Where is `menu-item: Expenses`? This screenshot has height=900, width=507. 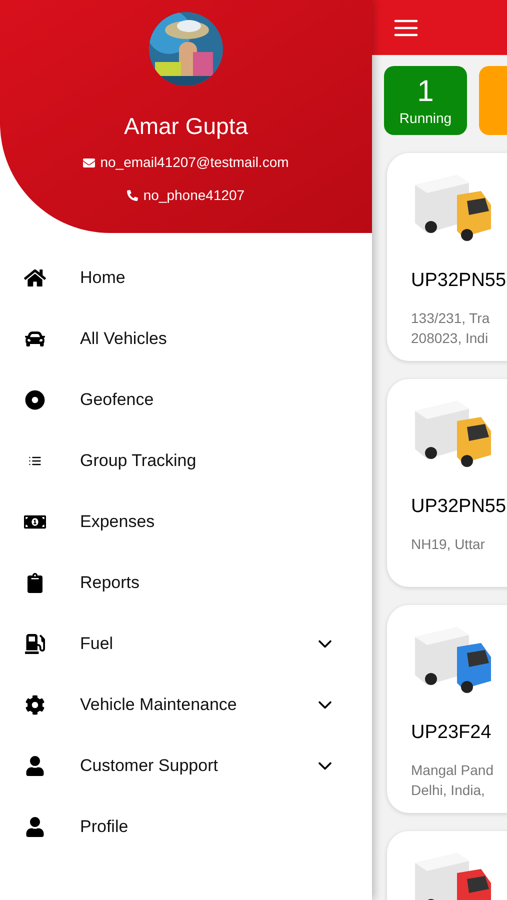
menu-item: Expenses is located at coordinates (186, 521).